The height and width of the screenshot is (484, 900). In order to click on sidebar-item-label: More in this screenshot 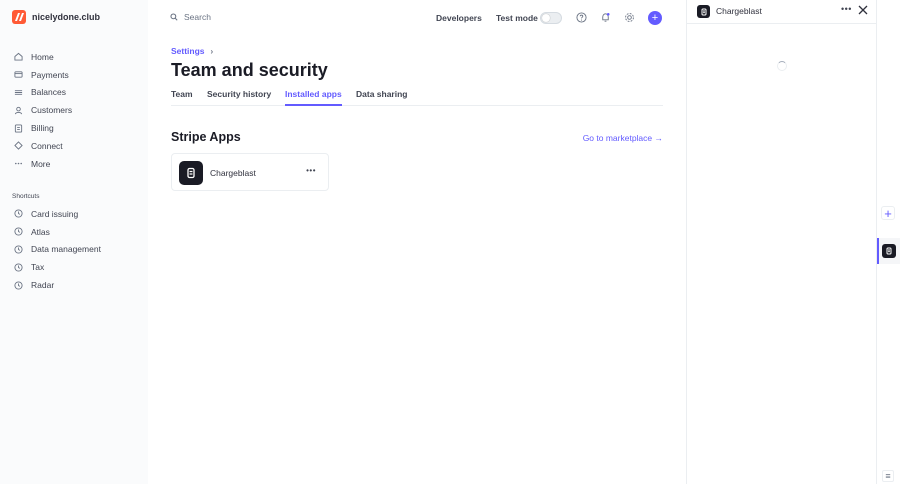, I will do `click(41, 163)`.